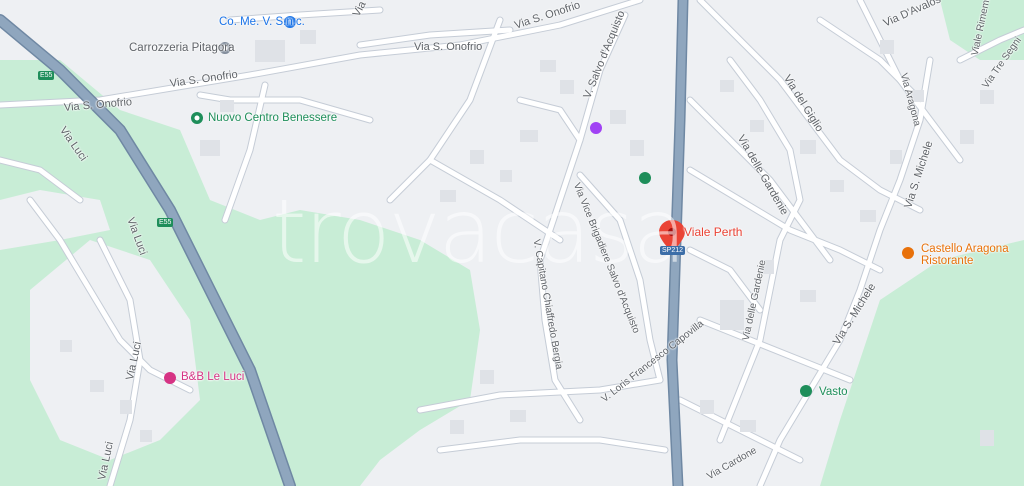 This screenshot has height=486, width=1024. What do you see at coordinates (262, 22) in the screenshot?
I see `poi-come-vs: Co. Me. V. S.n.c.` at bounding box center [262, 22].